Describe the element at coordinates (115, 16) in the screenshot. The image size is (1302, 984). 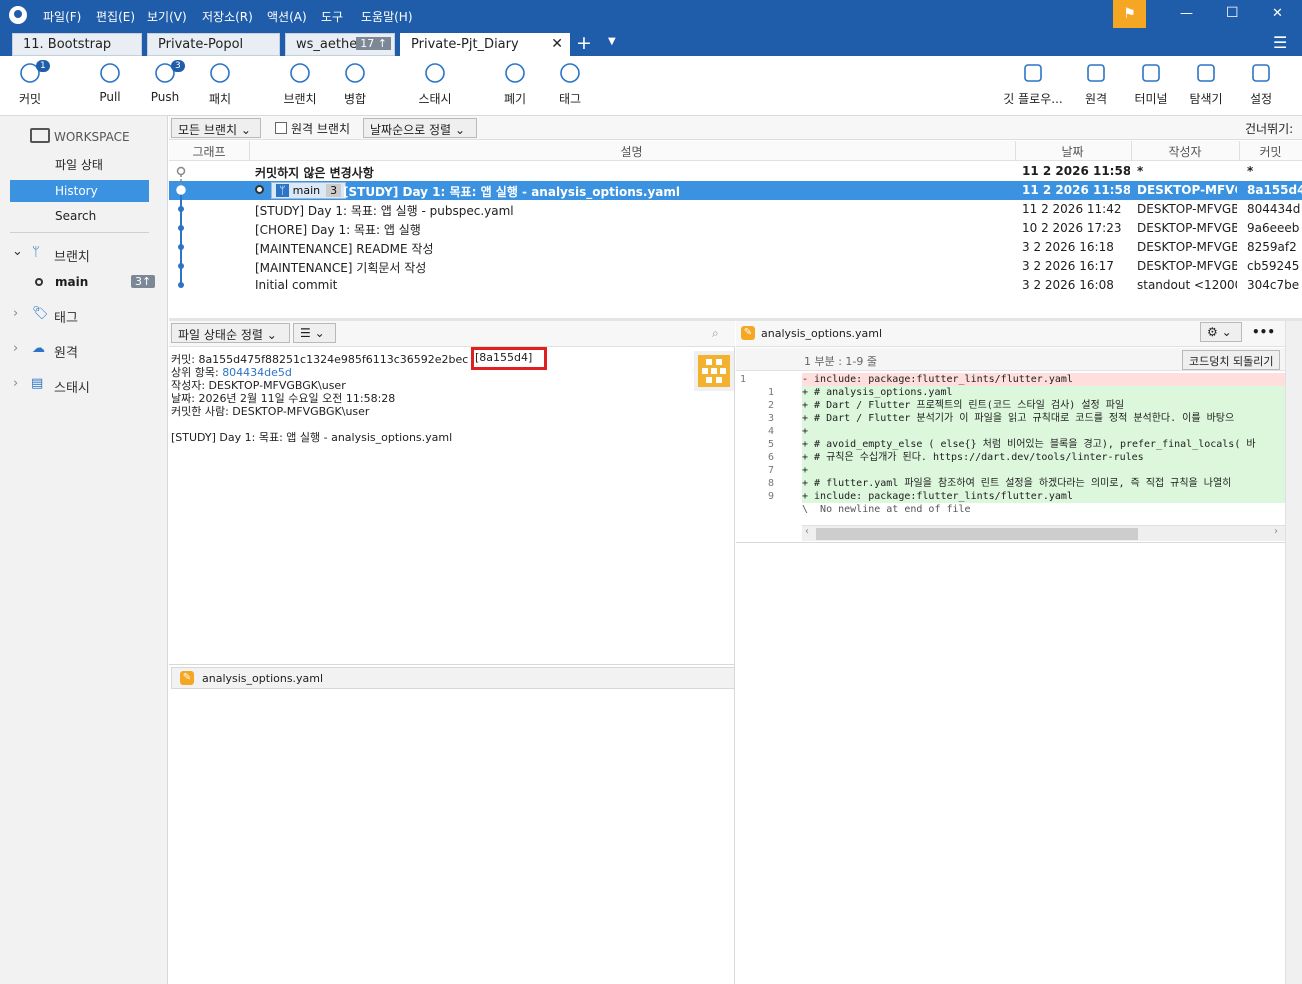
I see `menu-item: 편집(E)` at that location.